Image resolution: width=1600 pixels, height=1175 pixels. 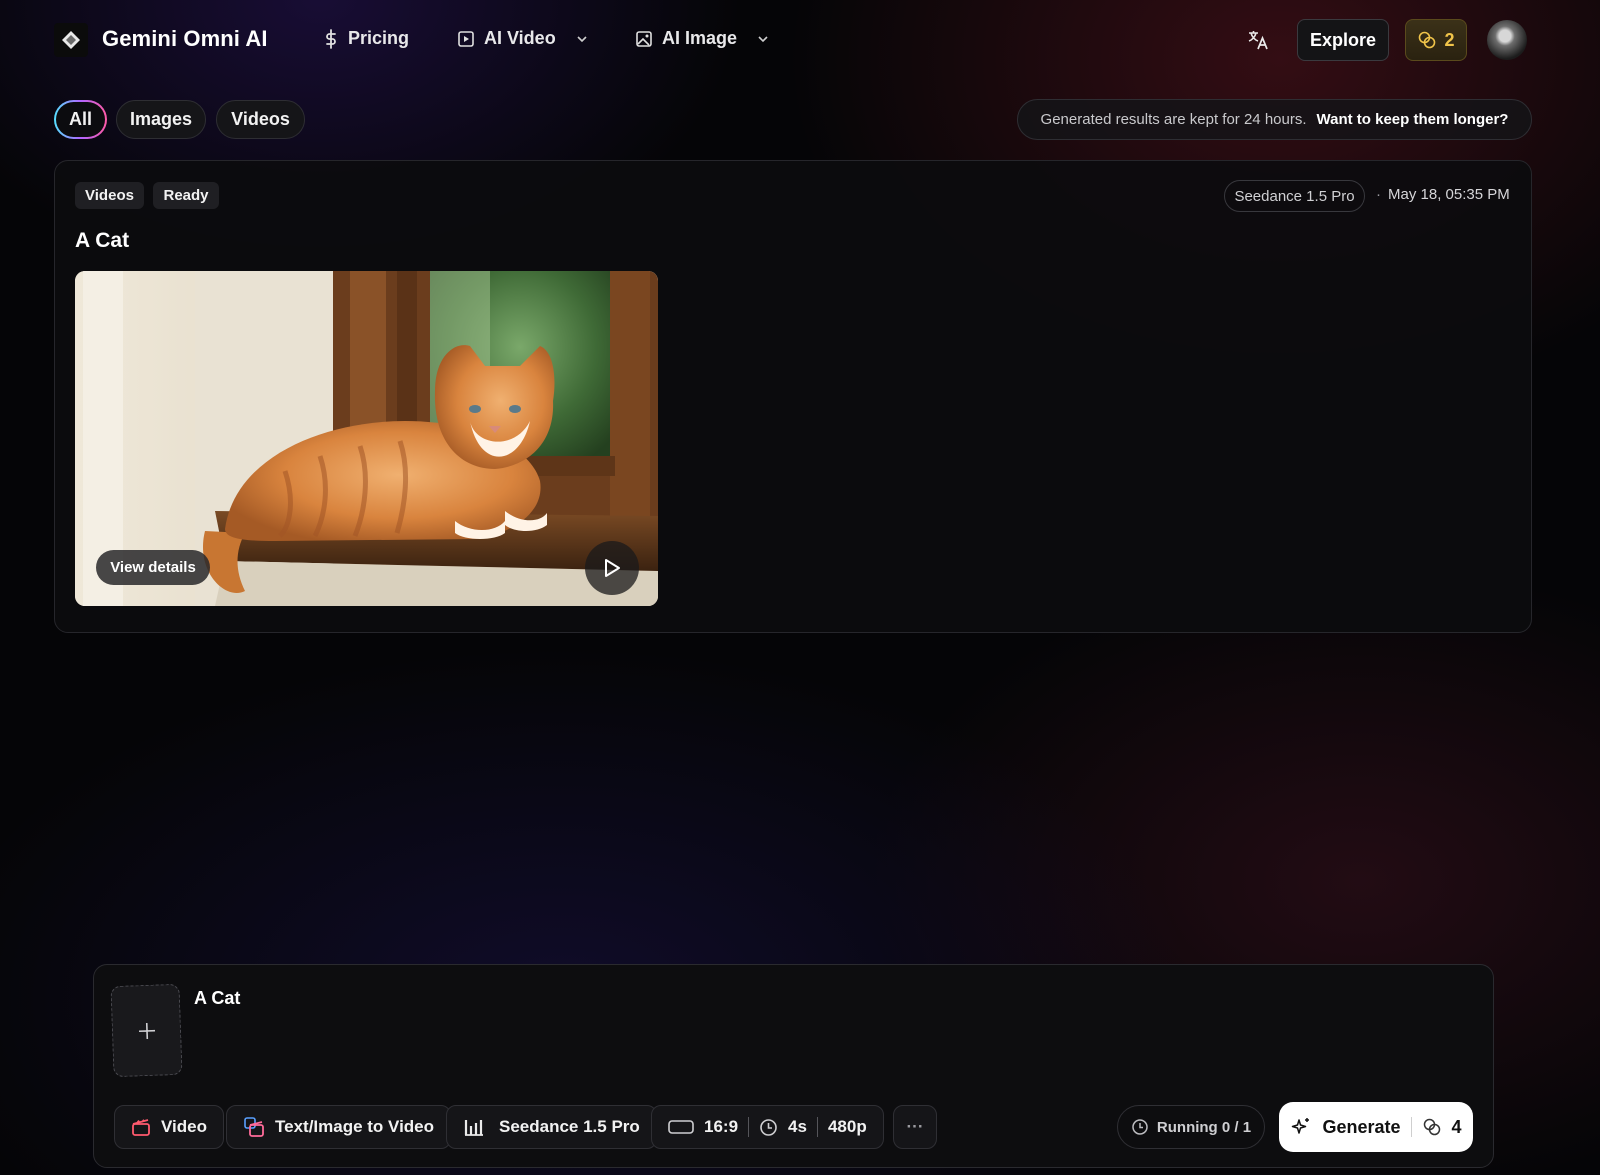 I want to click on resolution-value: 480p, so click(x=847, y=1126).